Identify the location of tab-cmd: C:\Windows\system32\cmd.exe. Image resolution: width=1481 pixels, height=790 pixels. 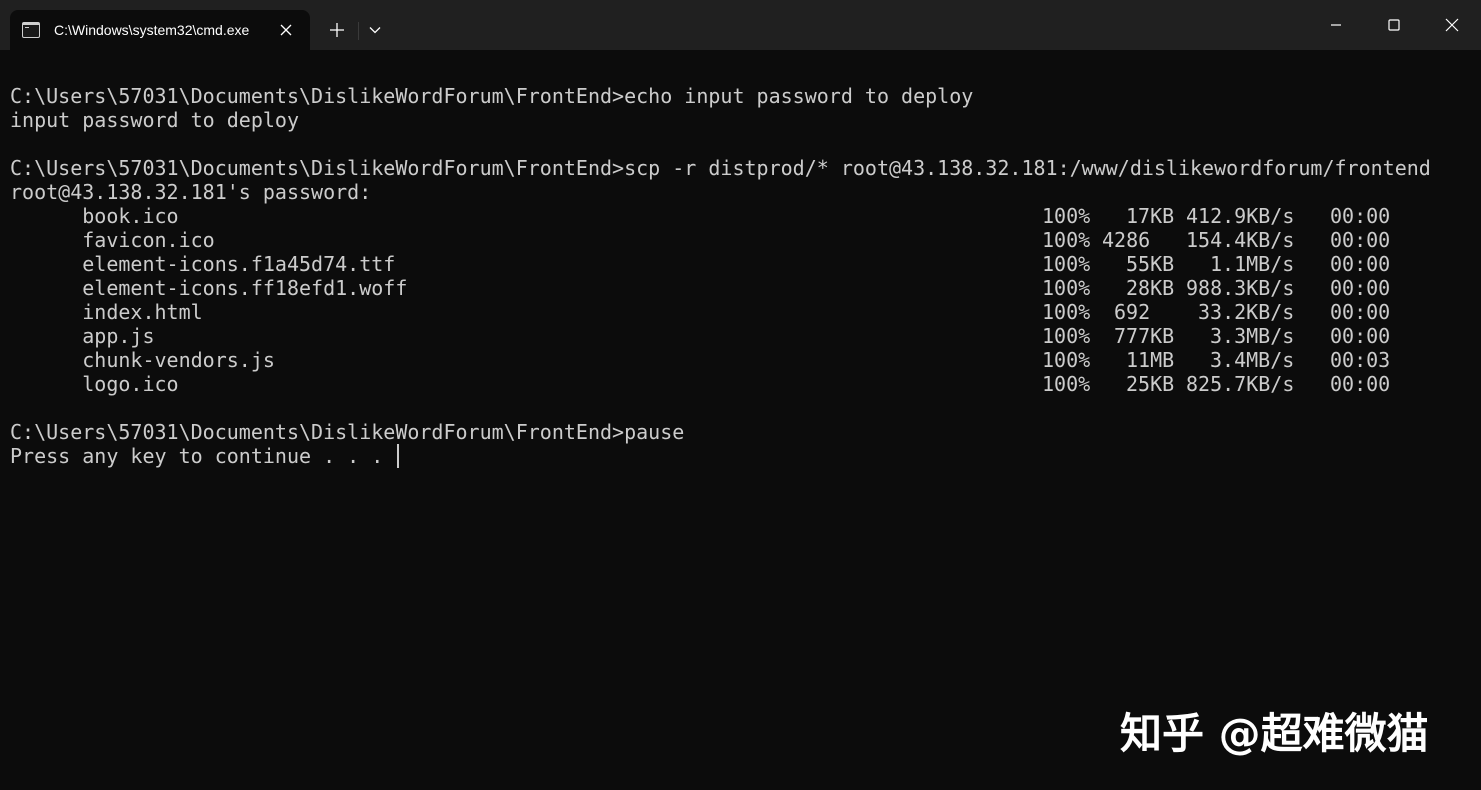
(160, 30).